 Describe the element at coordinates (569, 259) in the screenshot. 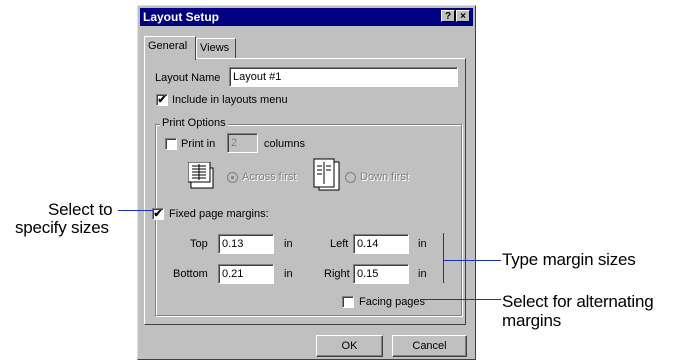

I see `callout-type-margin-sizes: Type margin sizes` at that location.